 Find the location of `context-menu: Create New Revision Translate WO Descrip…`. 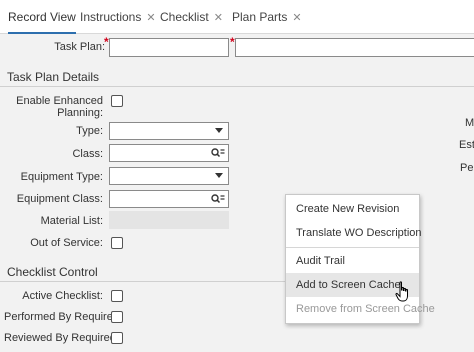

context-menu: Create New Revision Translate WO Descrip… is located at coordinates (360, 259).